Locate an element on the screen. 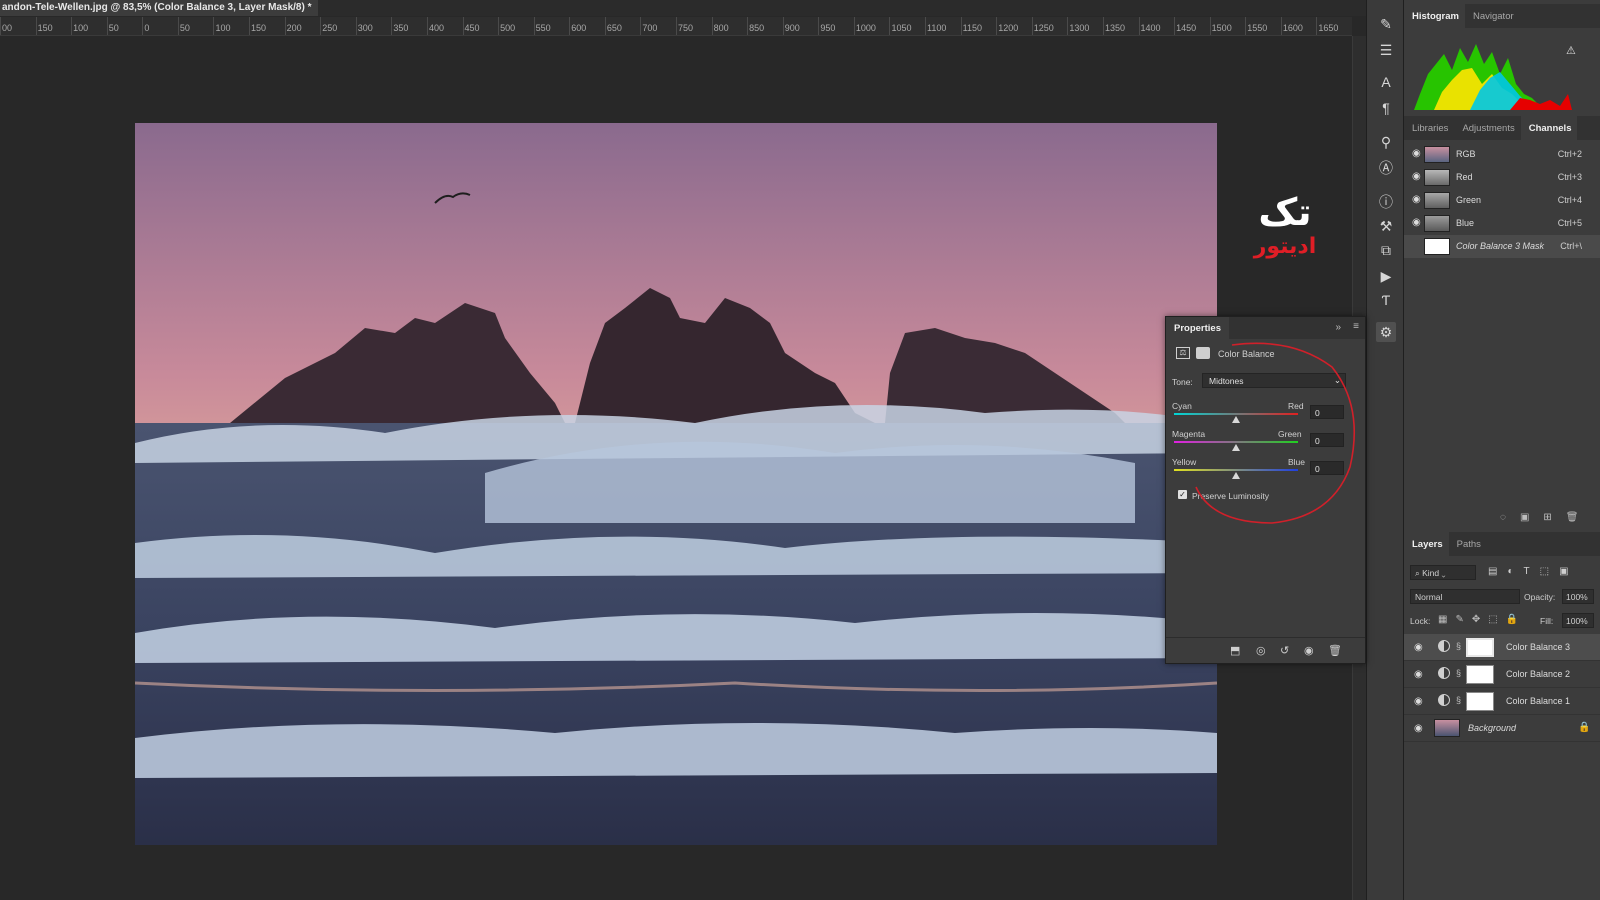  reset-icon: ↺ is located at coordinates (1284, 650).